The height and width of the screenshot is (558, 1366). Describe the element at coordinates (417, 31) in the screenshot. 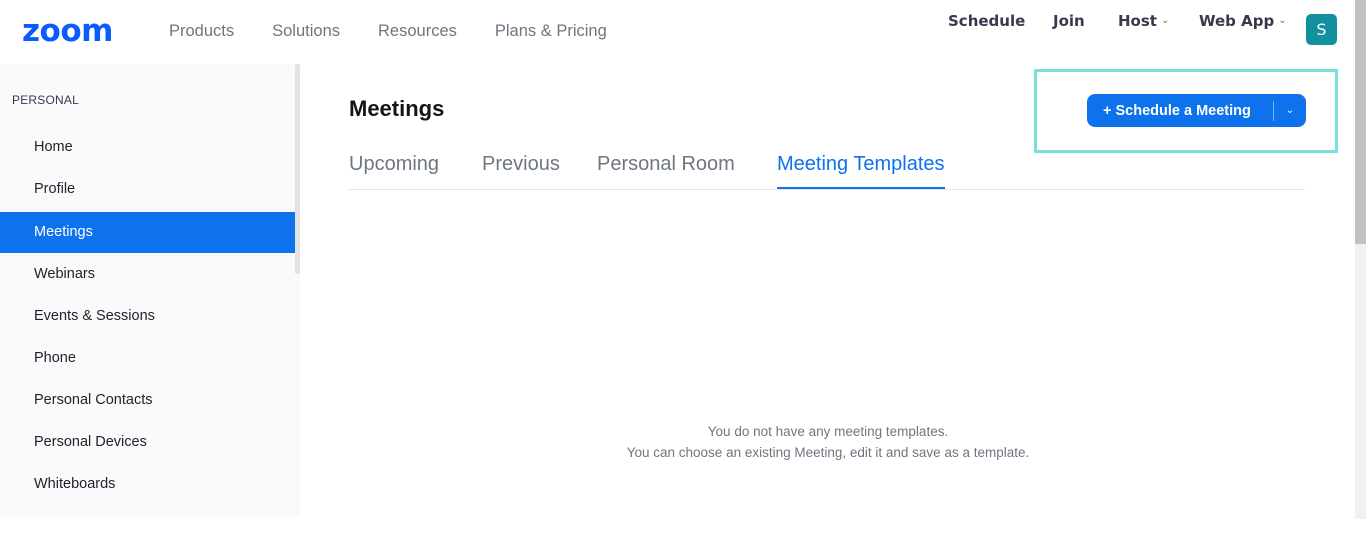

I see `nav-resources: Resources` at that location.